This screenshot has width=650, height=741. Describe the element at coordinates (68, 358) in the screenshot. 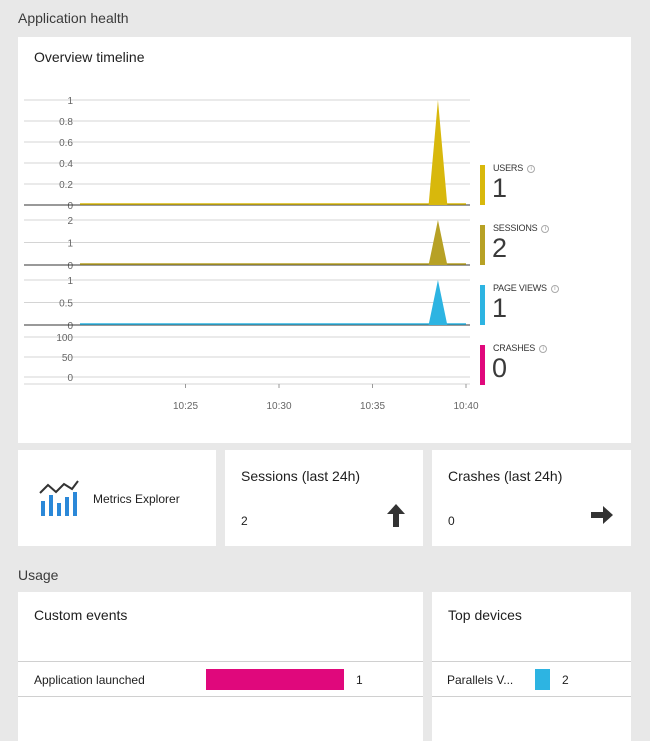

I see `y-tick-label: 50` at that location.